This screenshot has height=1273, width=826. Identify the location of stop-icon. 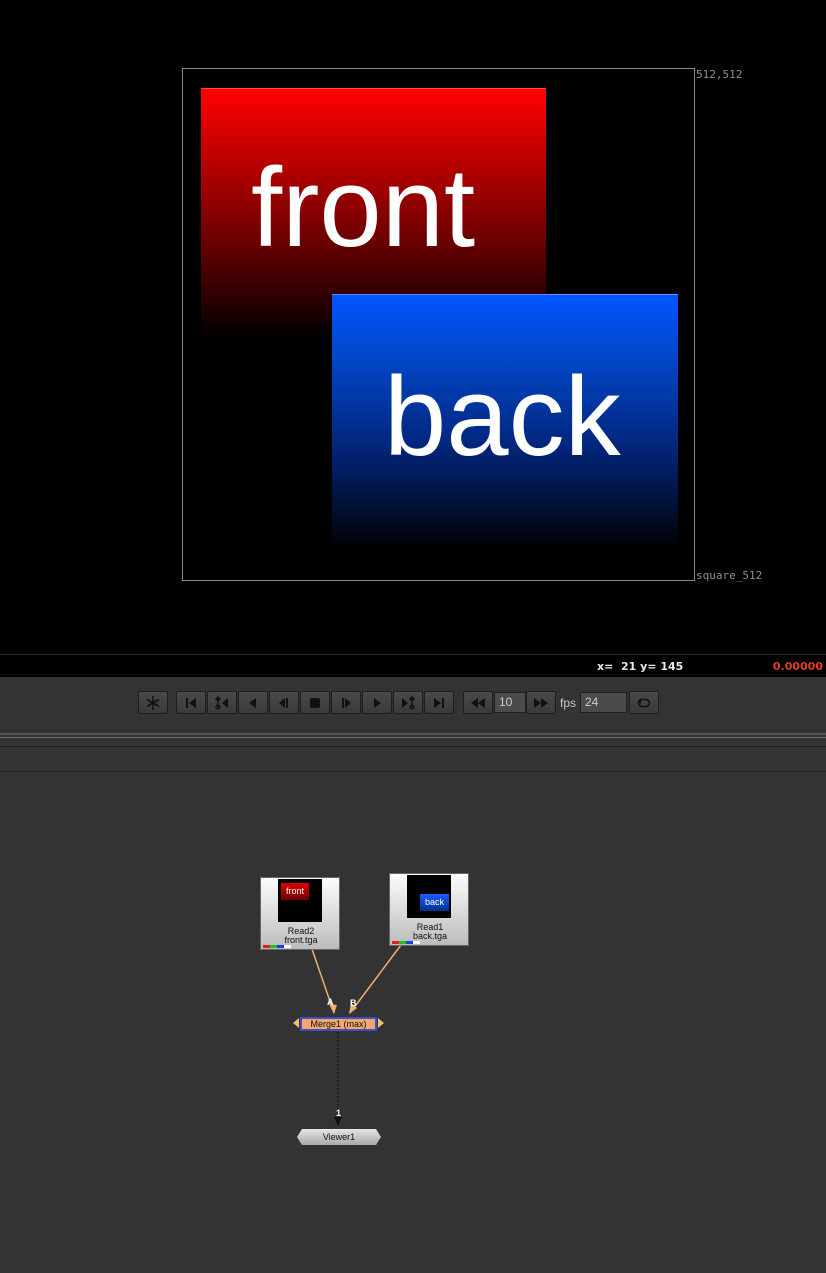
(315, 702).